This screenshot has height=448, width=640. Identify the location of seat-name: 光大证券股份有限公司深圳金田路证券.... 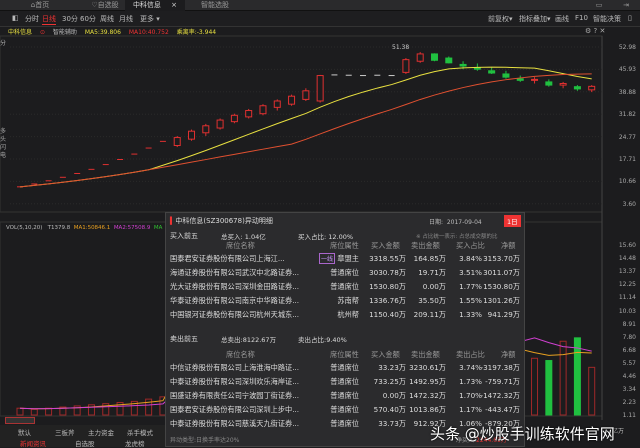
(235, 286).